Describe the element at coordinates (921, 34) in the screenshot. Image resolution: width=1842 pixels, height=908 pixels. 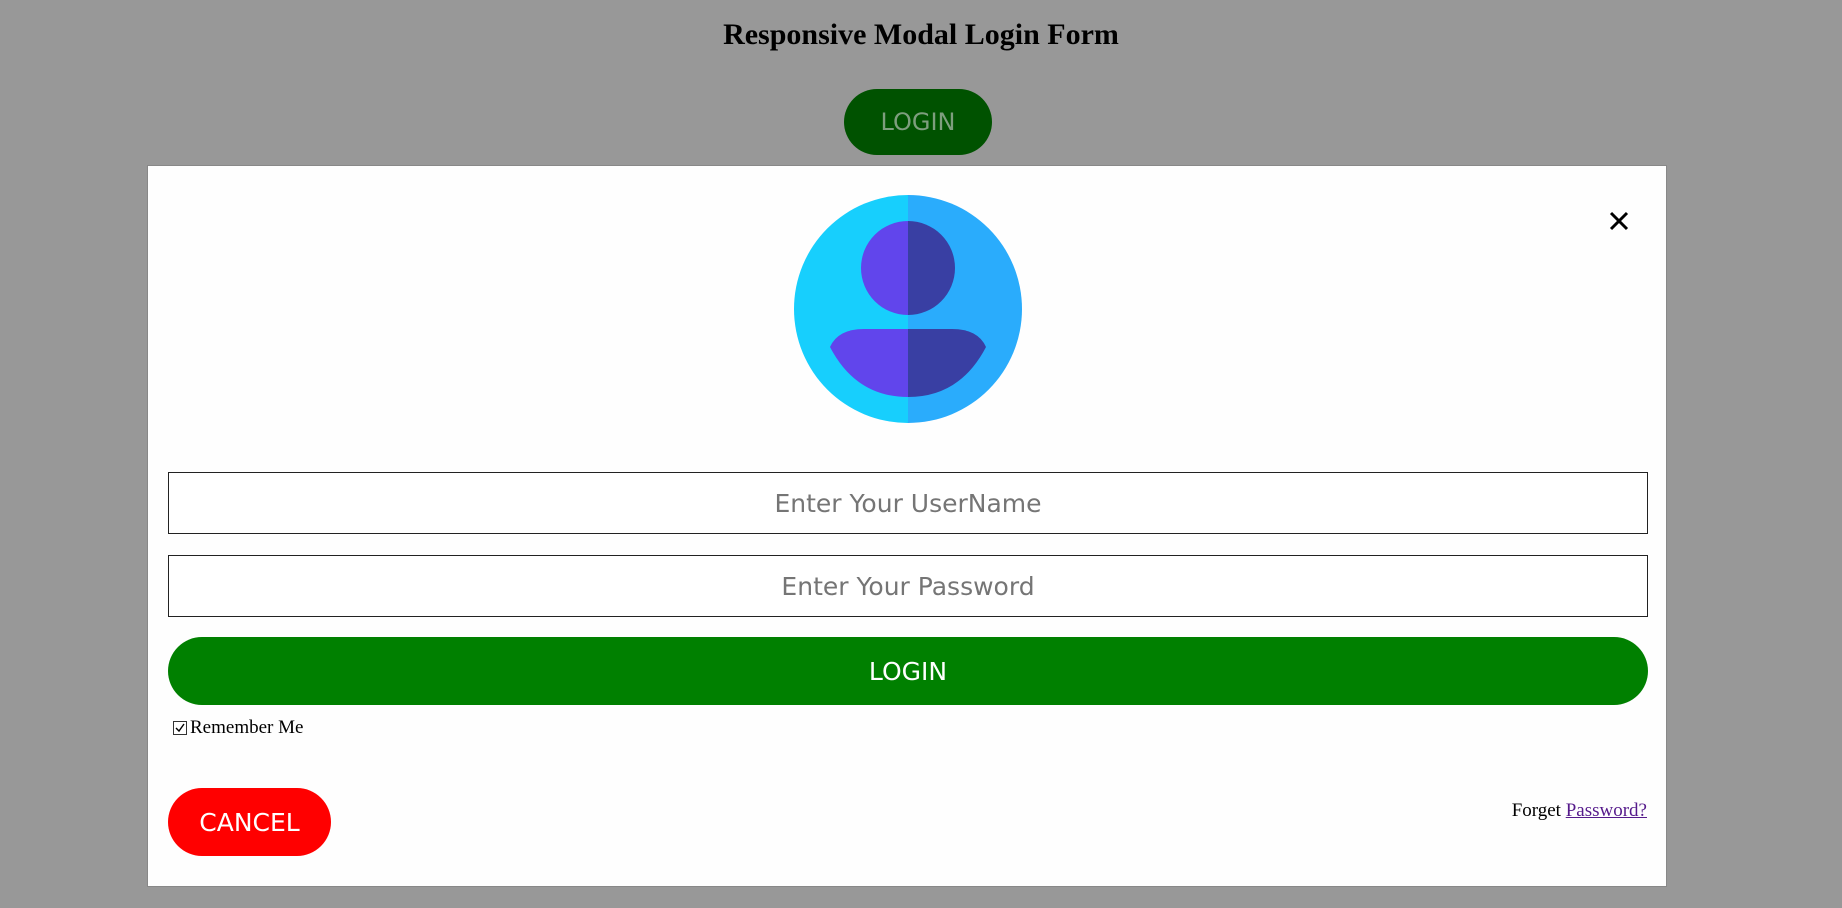
I see `page-title: Responsive Modal Login Form` at that location.